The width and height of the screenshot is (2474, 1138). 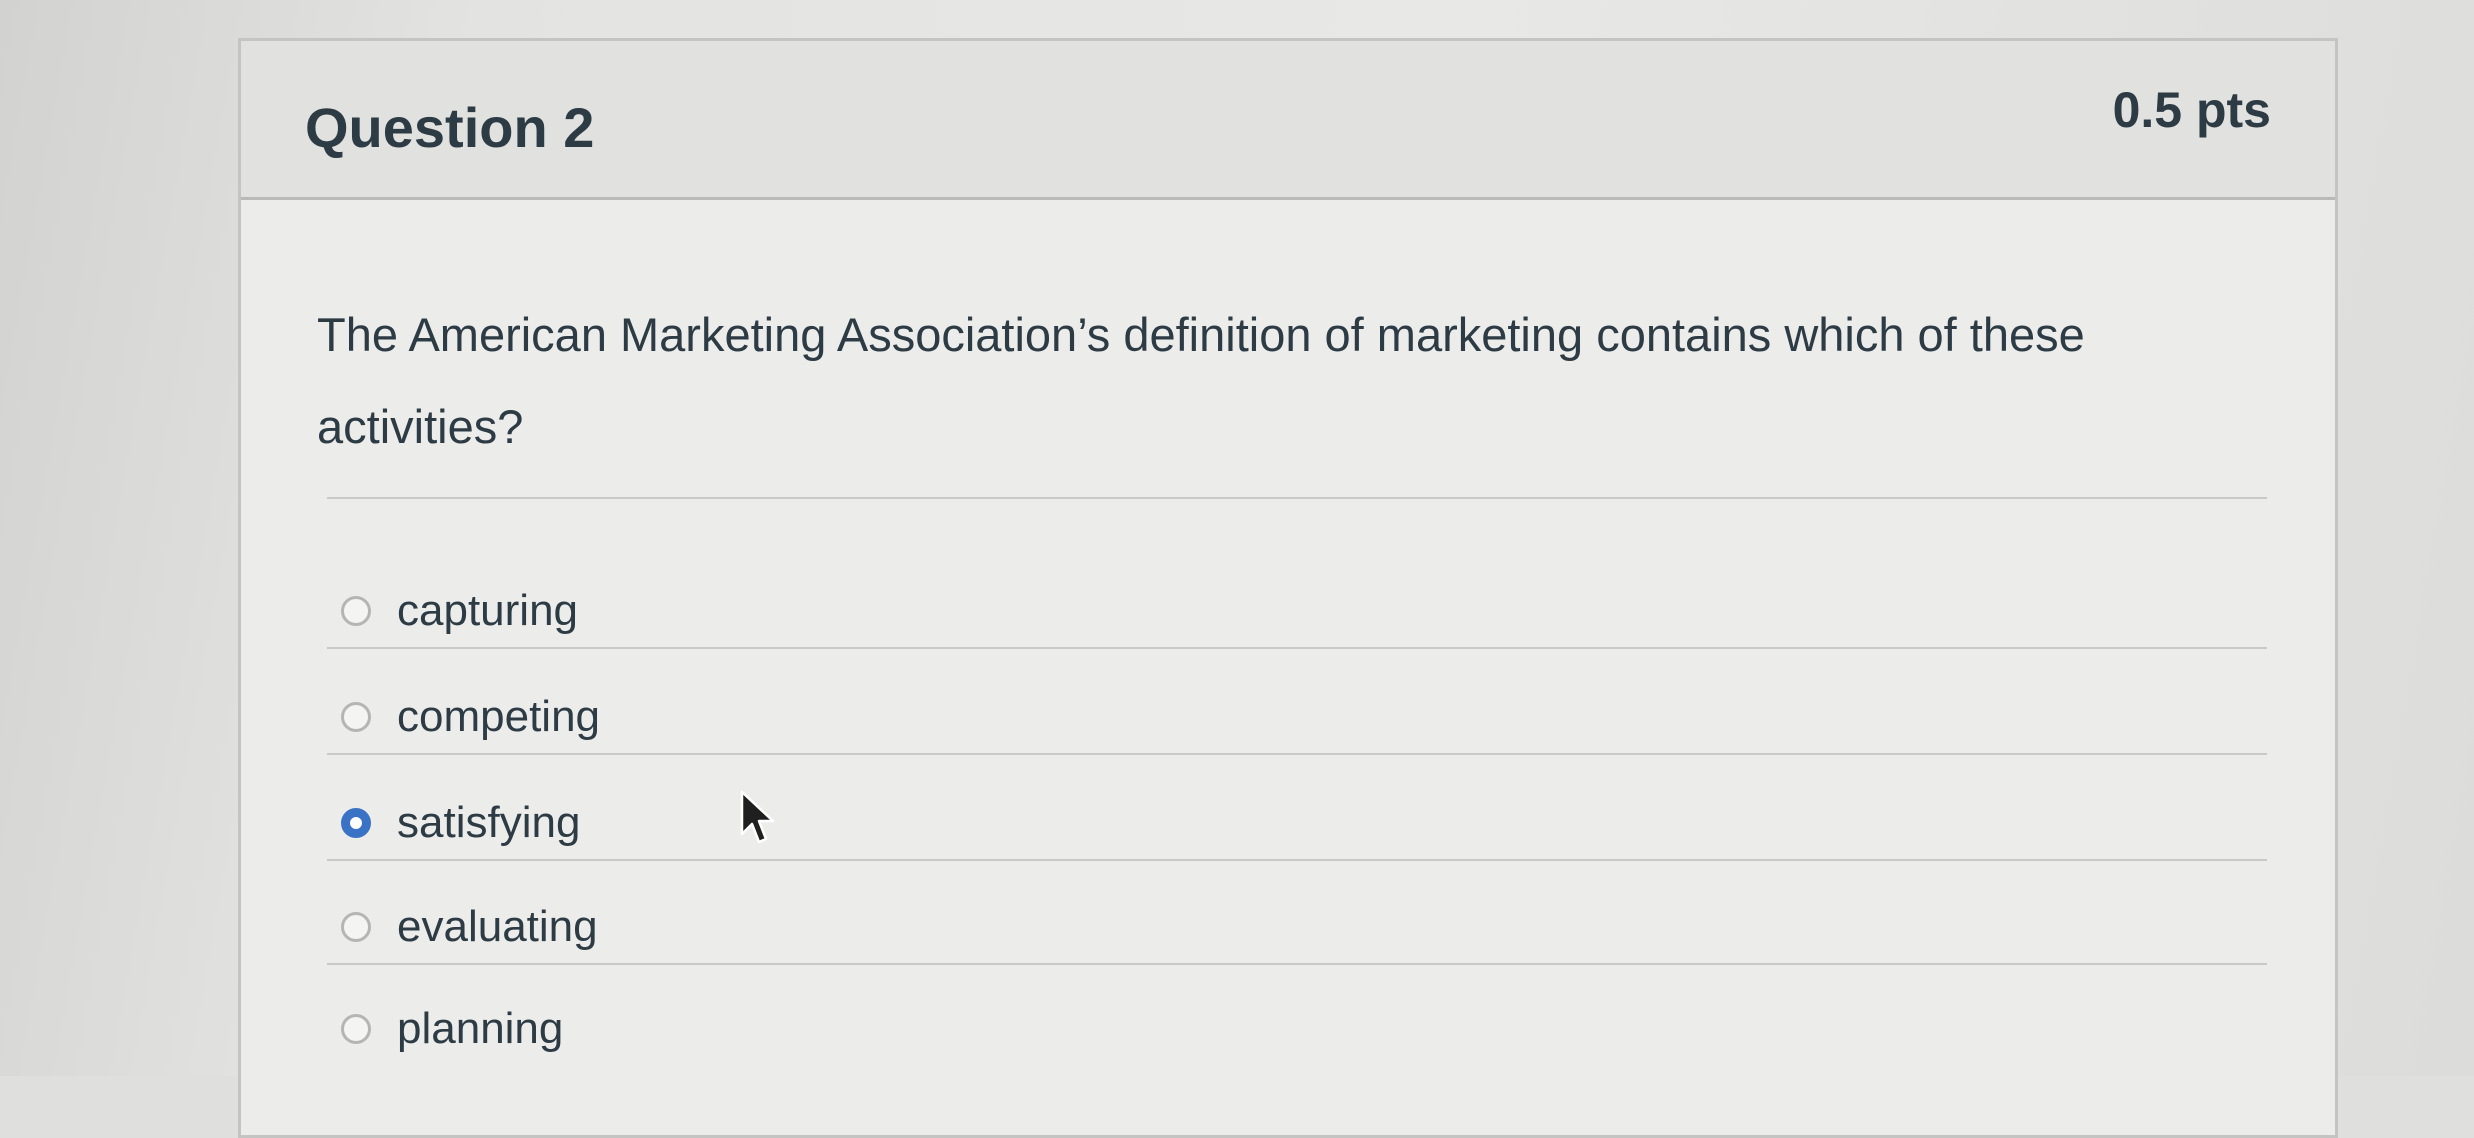 I want to click on answer-label: evaluating, so click(x=497, y=926).